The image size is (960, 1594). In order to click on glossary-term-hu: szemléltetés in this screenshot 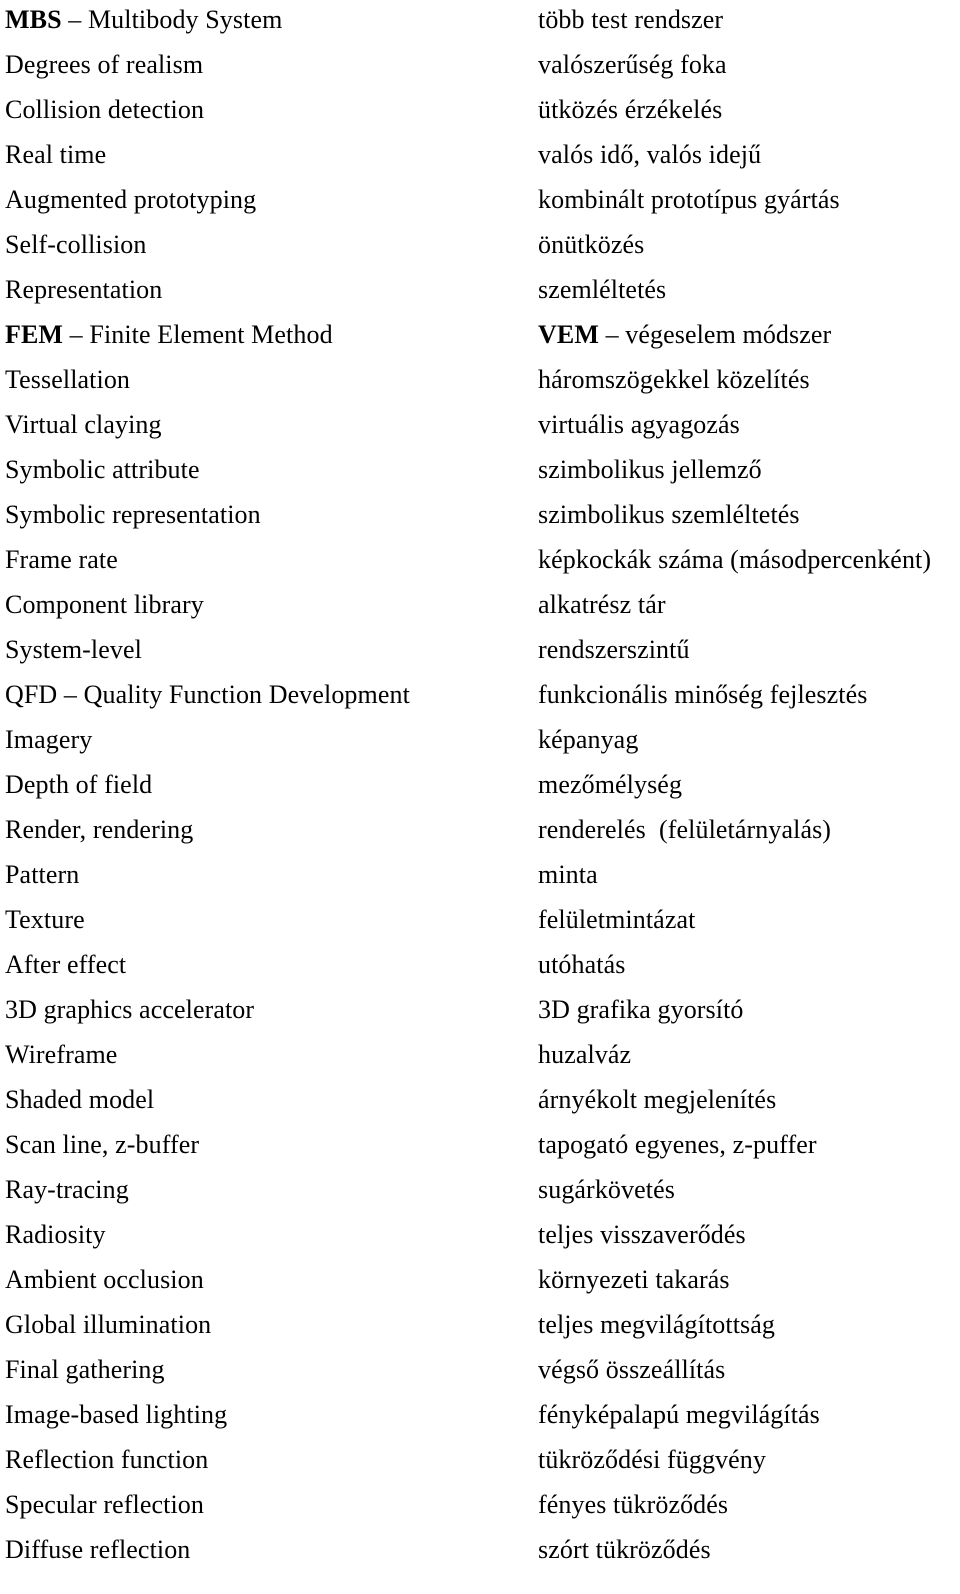, I will do `click(602, 289)`.